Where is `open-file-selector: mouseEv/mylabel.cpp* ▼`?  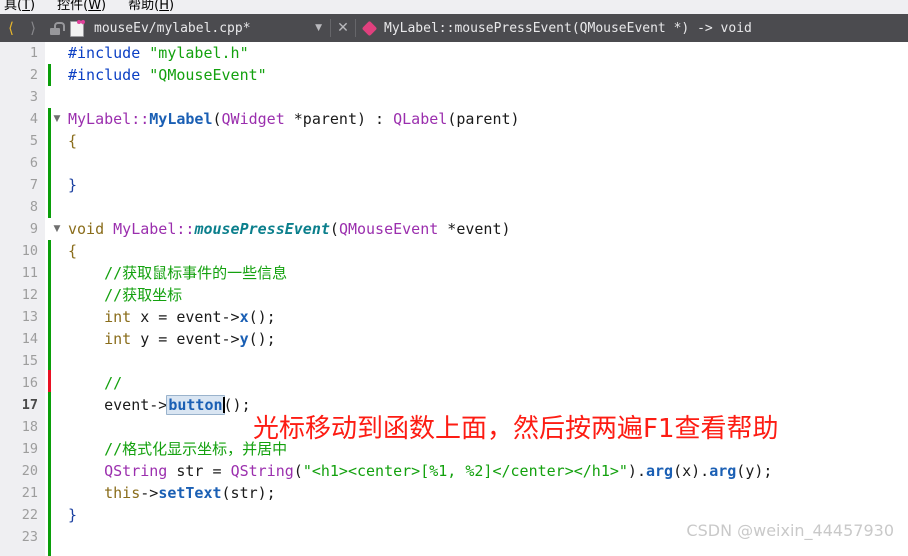 open-file-selector: mouseEv/mylabel.cpp* ▼ is located at coordinates (197, 28).